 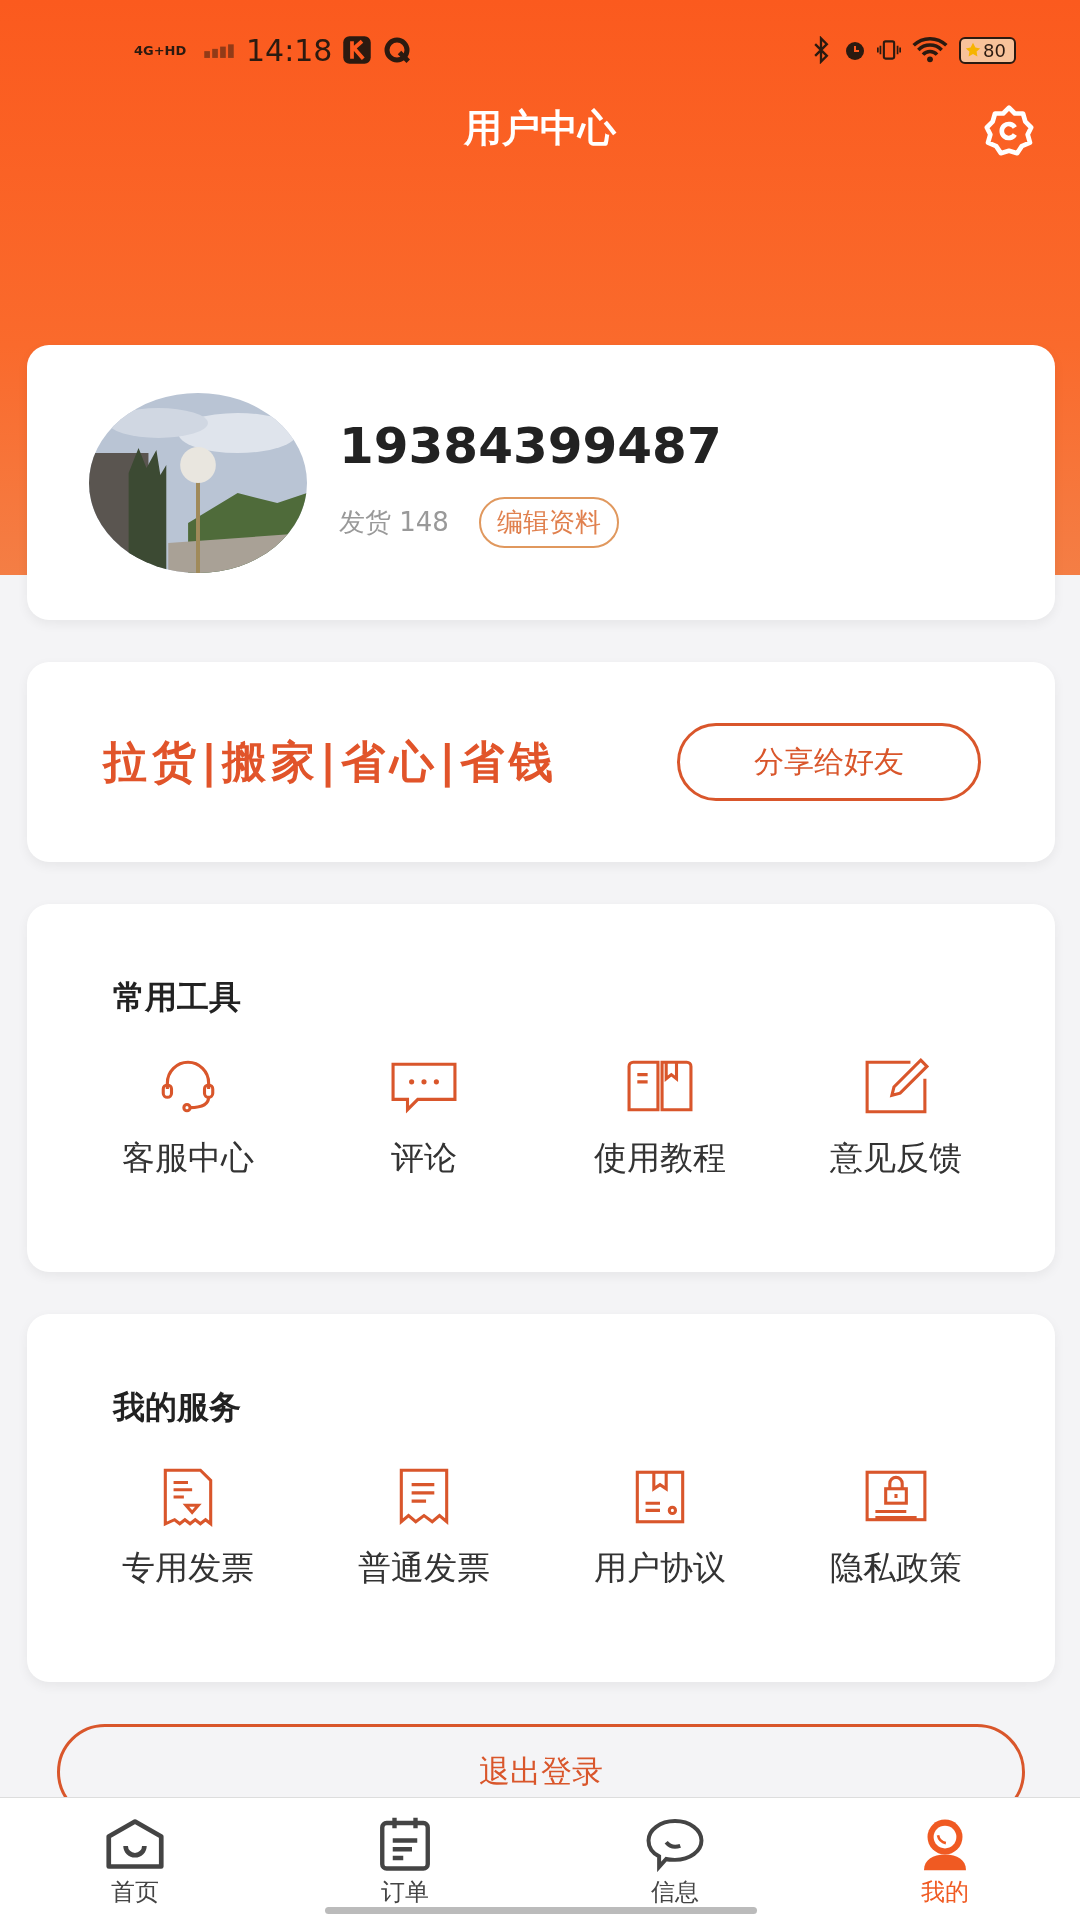 What do you see at coordinates (188, 1568) in the screenshot?
I see `tool-label: 专用发票` at bounding box center [188, 1568].